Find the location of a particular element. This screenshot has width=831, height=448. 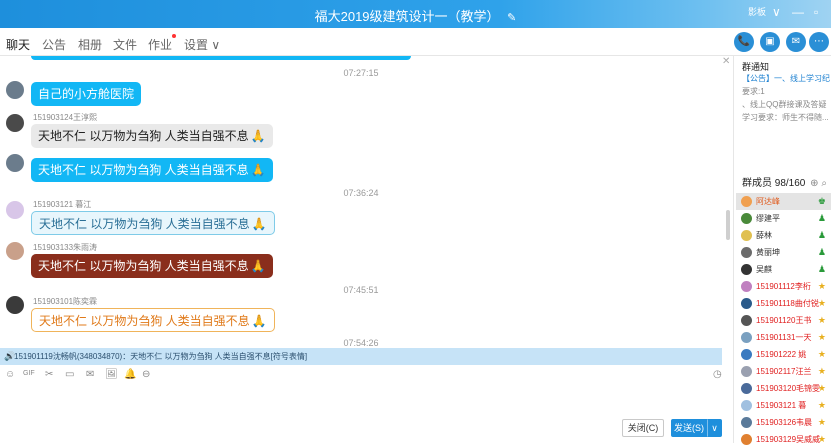

minimize-icon: — is located at coordinates (798, 12).